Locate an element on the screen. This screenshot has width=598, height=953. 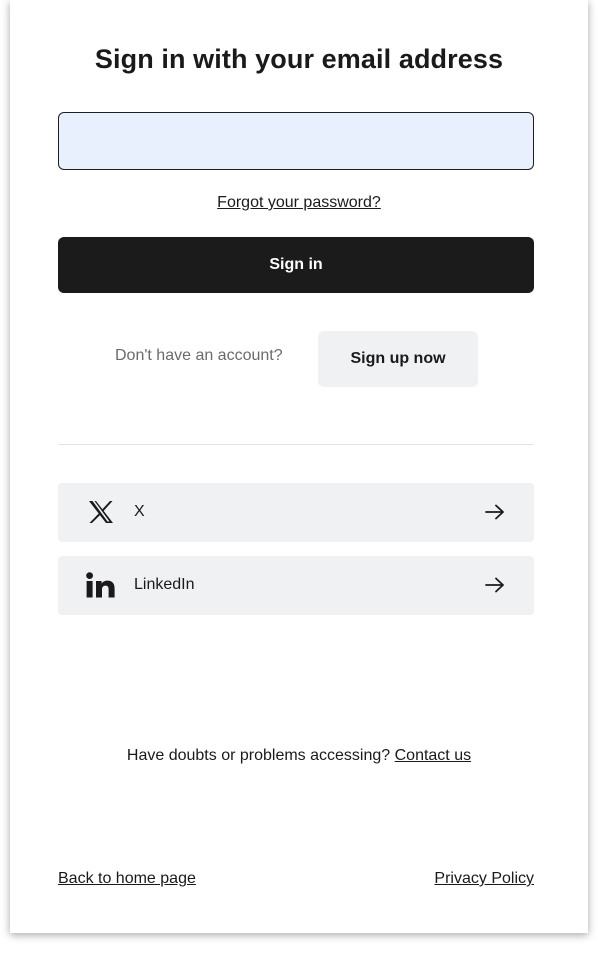
social-login-linkedin: LinkedIn is located at coordinates (296, 585).